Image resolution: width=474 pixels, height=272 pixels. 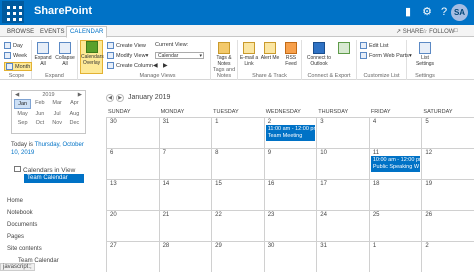 What do you see at coordinates (54, 76) in the screenshot?
I see `expand-group-label: Expand` at bounding box center [54, 76].